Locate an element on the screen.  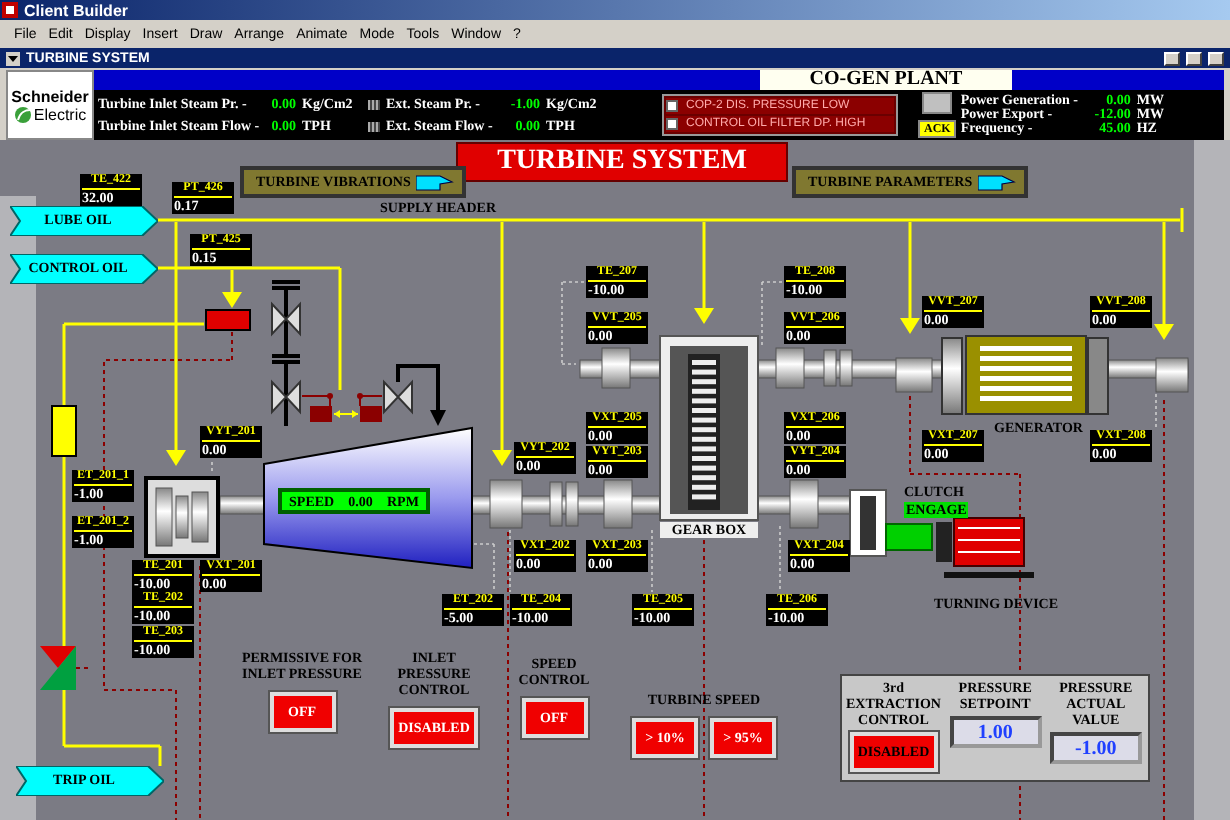
window-title: Client Builder is located at coordinates (76, 10).